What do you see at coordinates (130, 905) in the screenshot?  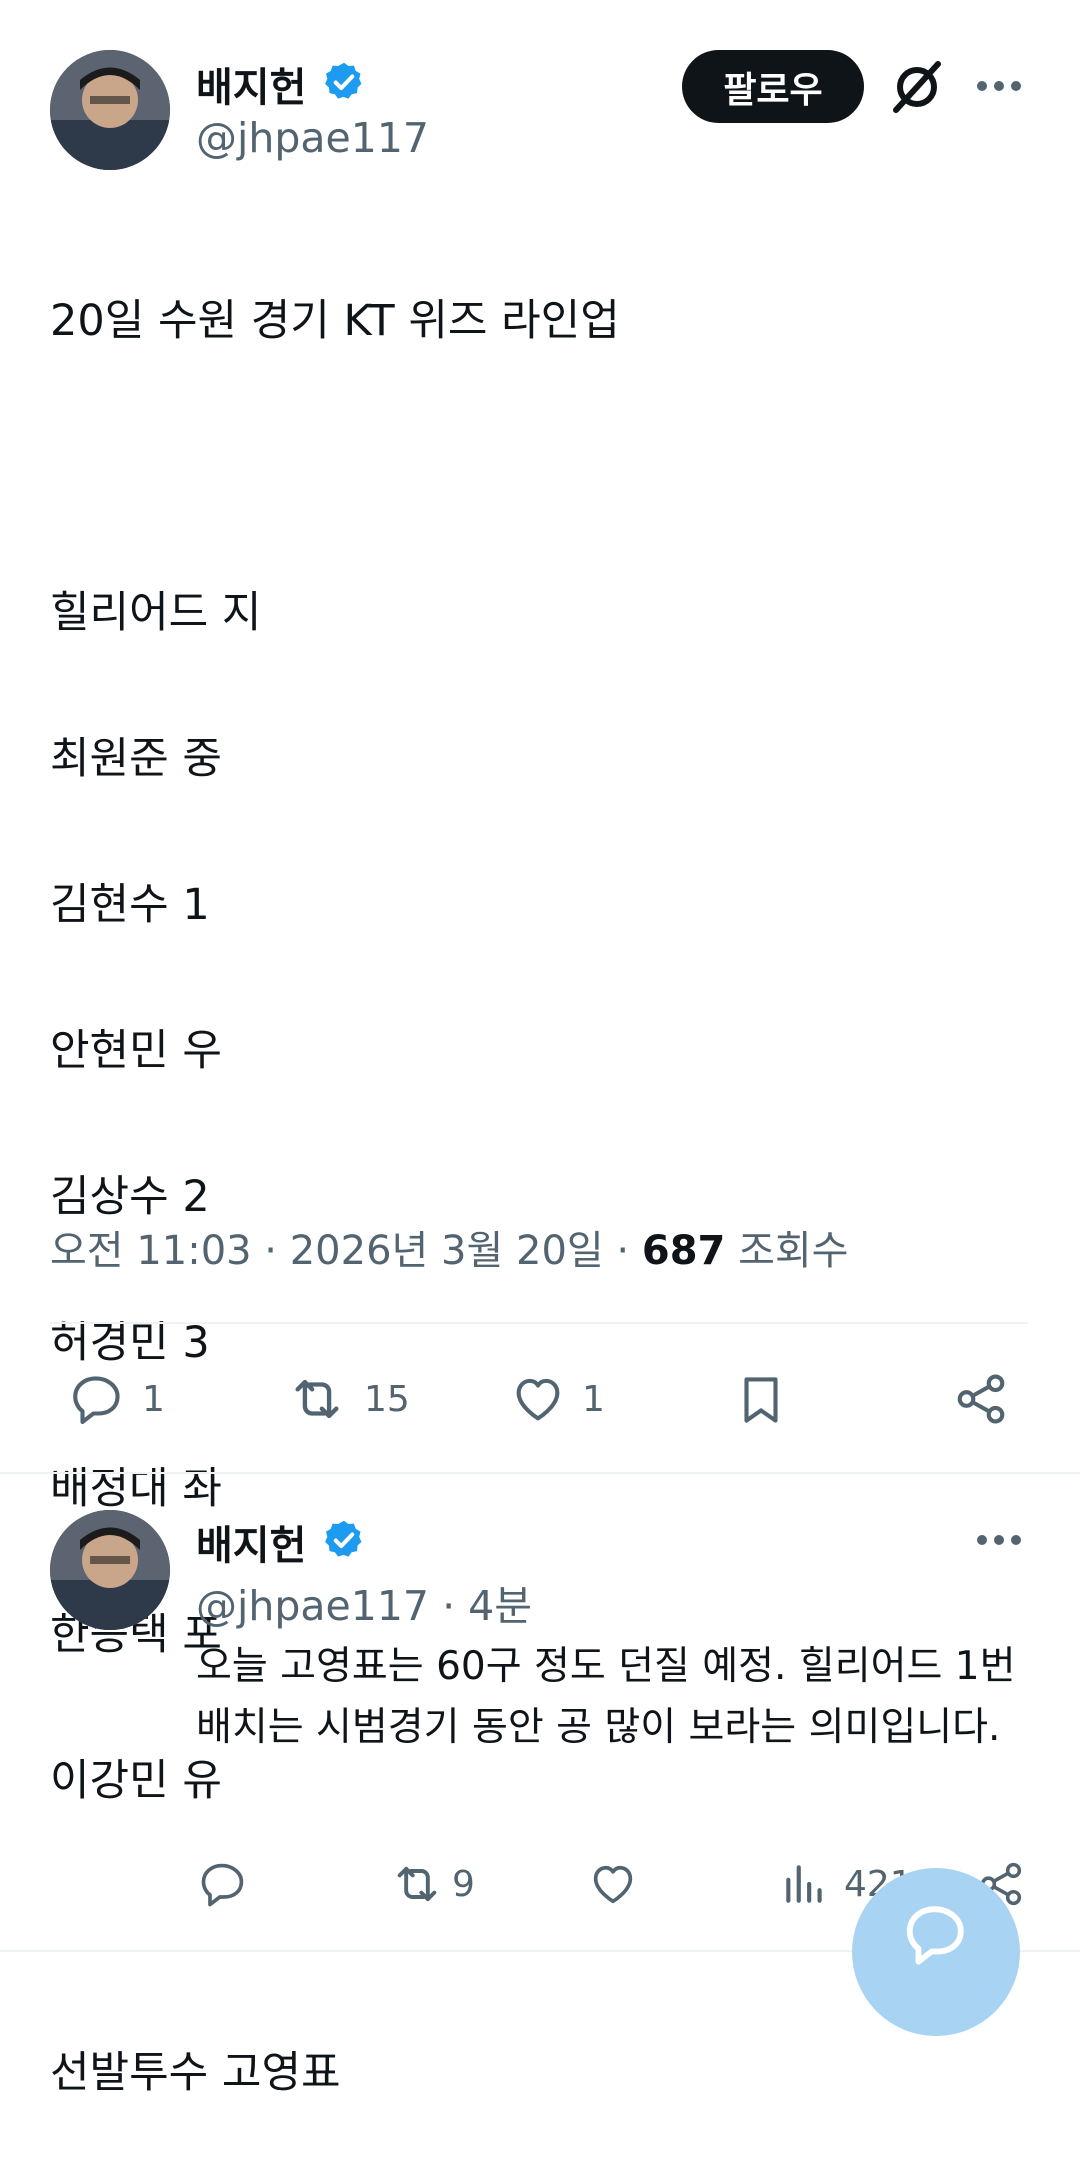 I see `tweet-line: 김현수 1` at bounding box center [130, 905].